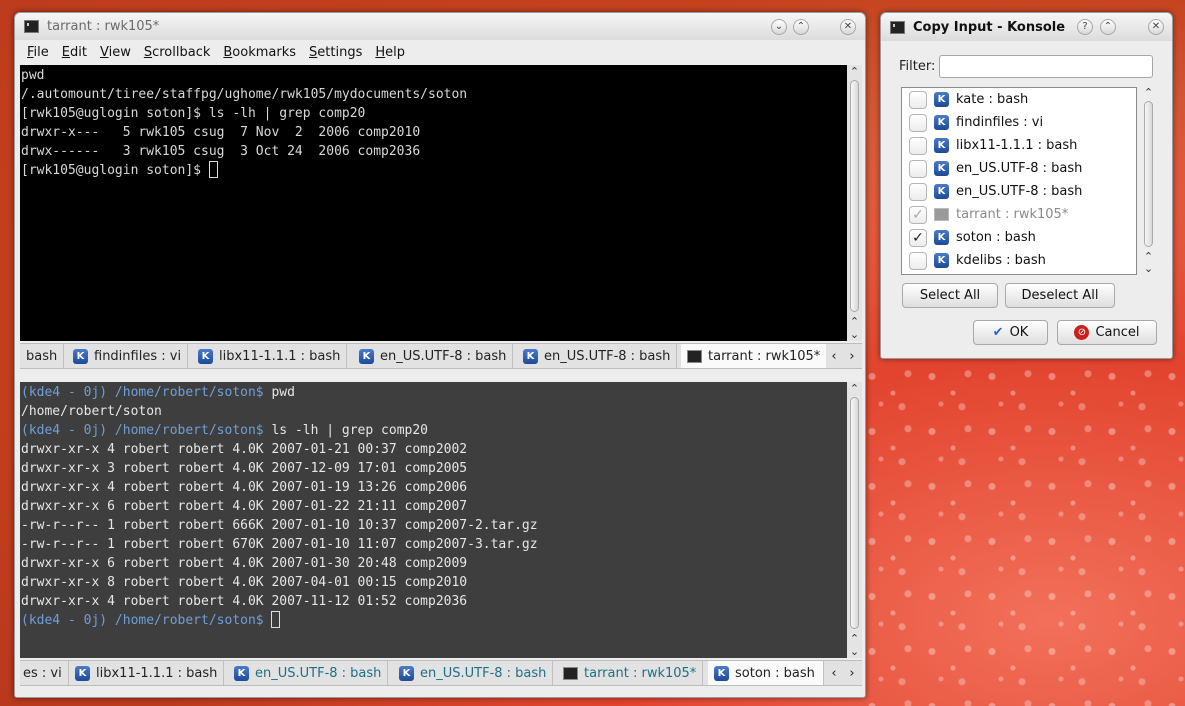 This screenshot has height=706, width=1185. Describe the element at coordinates (434, 170) in the screenshot. I see `terminal-prompt-line: [rwk105@uglogin soton]$` at that location.